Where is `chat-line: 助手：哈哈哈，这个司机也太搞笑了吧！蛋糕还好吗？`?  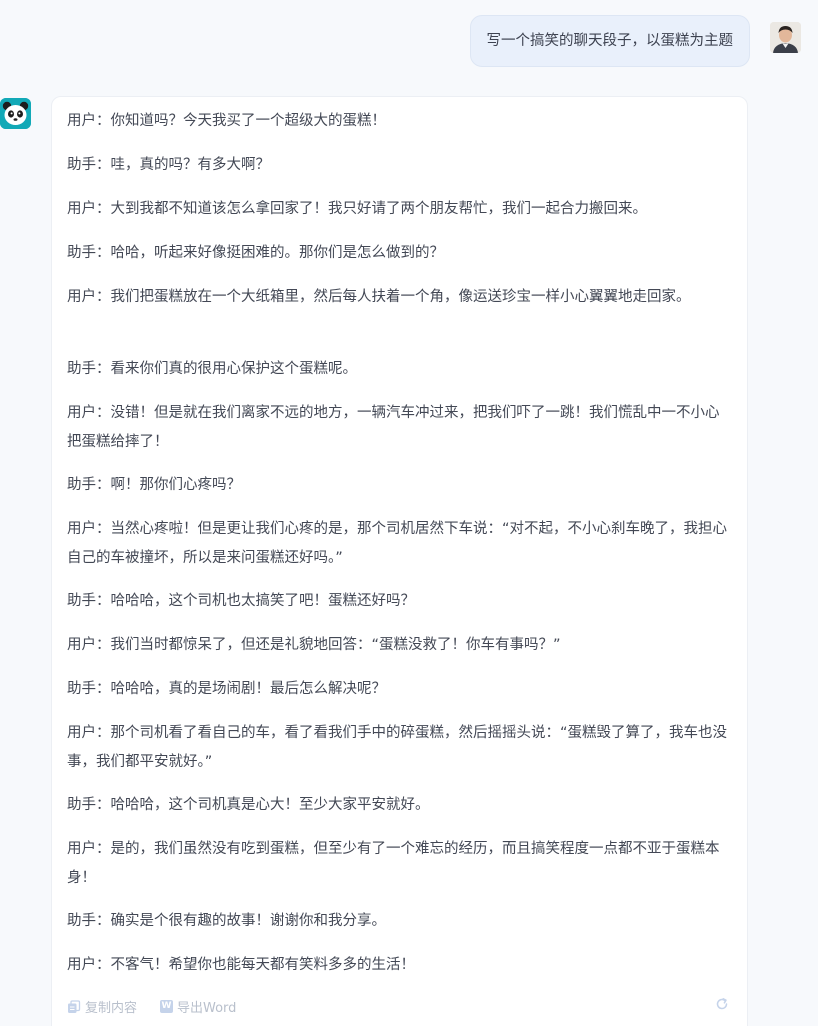 chat-line: 助手：哈哈哈，这个司机也太搞笑了吧！蛋糕还好吗？ is located at coordinates (241, 601).